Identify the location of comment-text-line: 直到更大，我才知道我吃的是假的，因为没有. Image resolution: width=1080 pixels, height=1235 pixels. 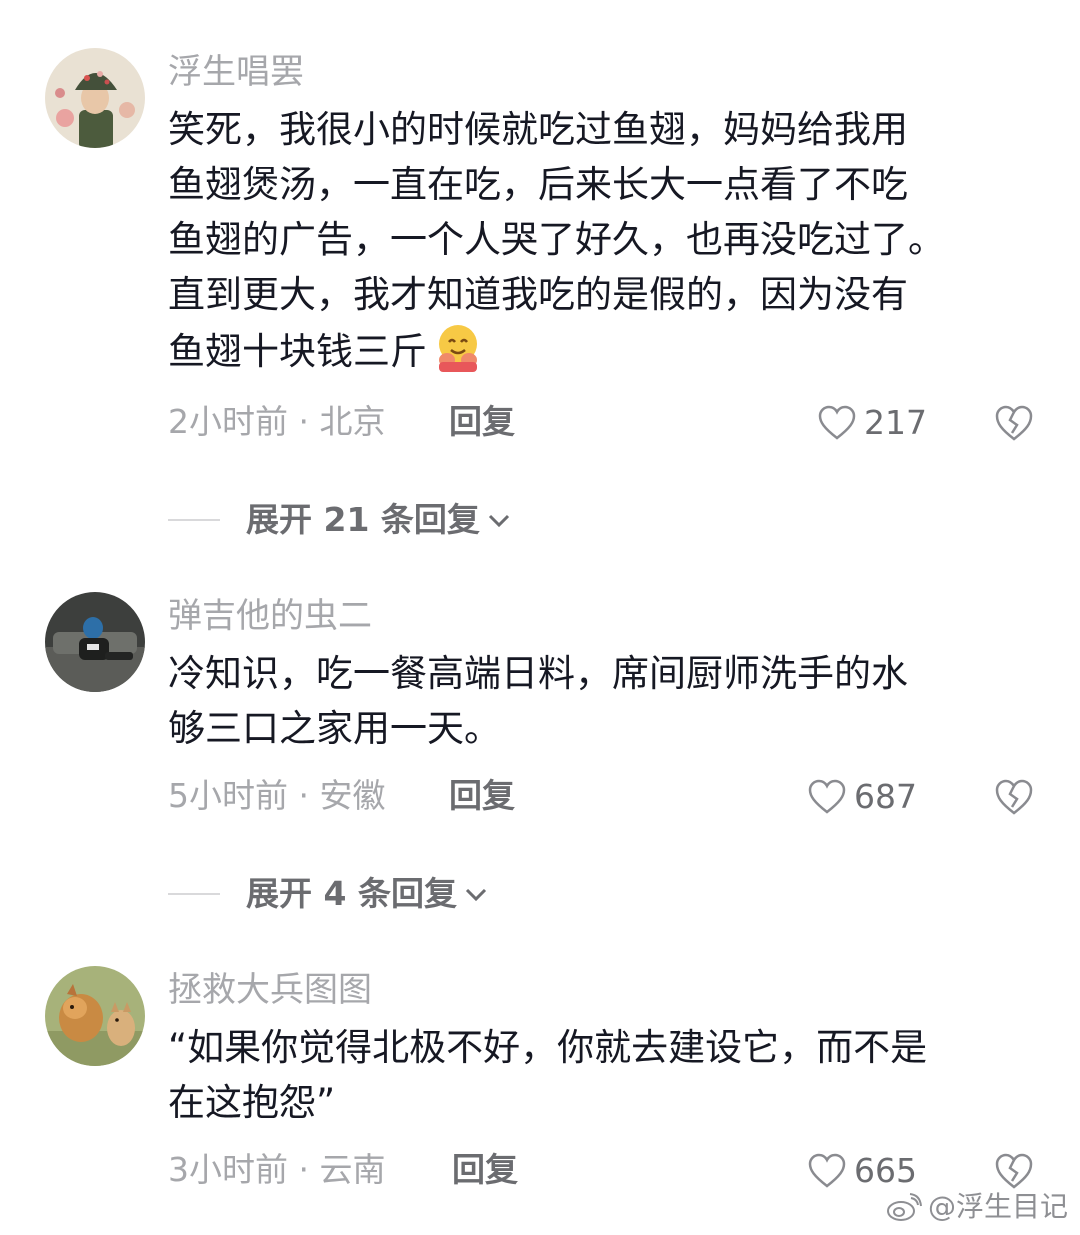
(538, 294).